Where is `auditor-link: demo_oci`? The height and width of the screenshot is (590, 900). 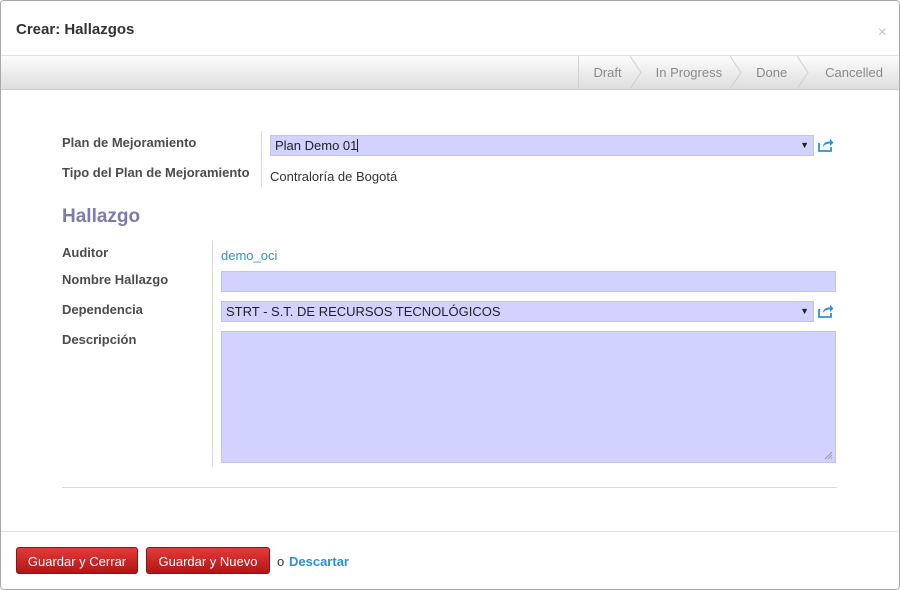 auditor-link: demo_oci is located at coordinates (249, 255).